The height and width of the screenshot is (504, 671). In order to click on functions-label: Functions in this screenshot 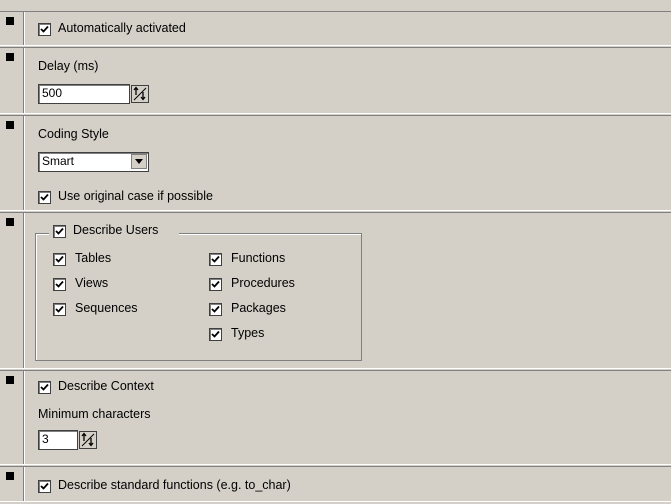, I will do `click(258, 258)`.